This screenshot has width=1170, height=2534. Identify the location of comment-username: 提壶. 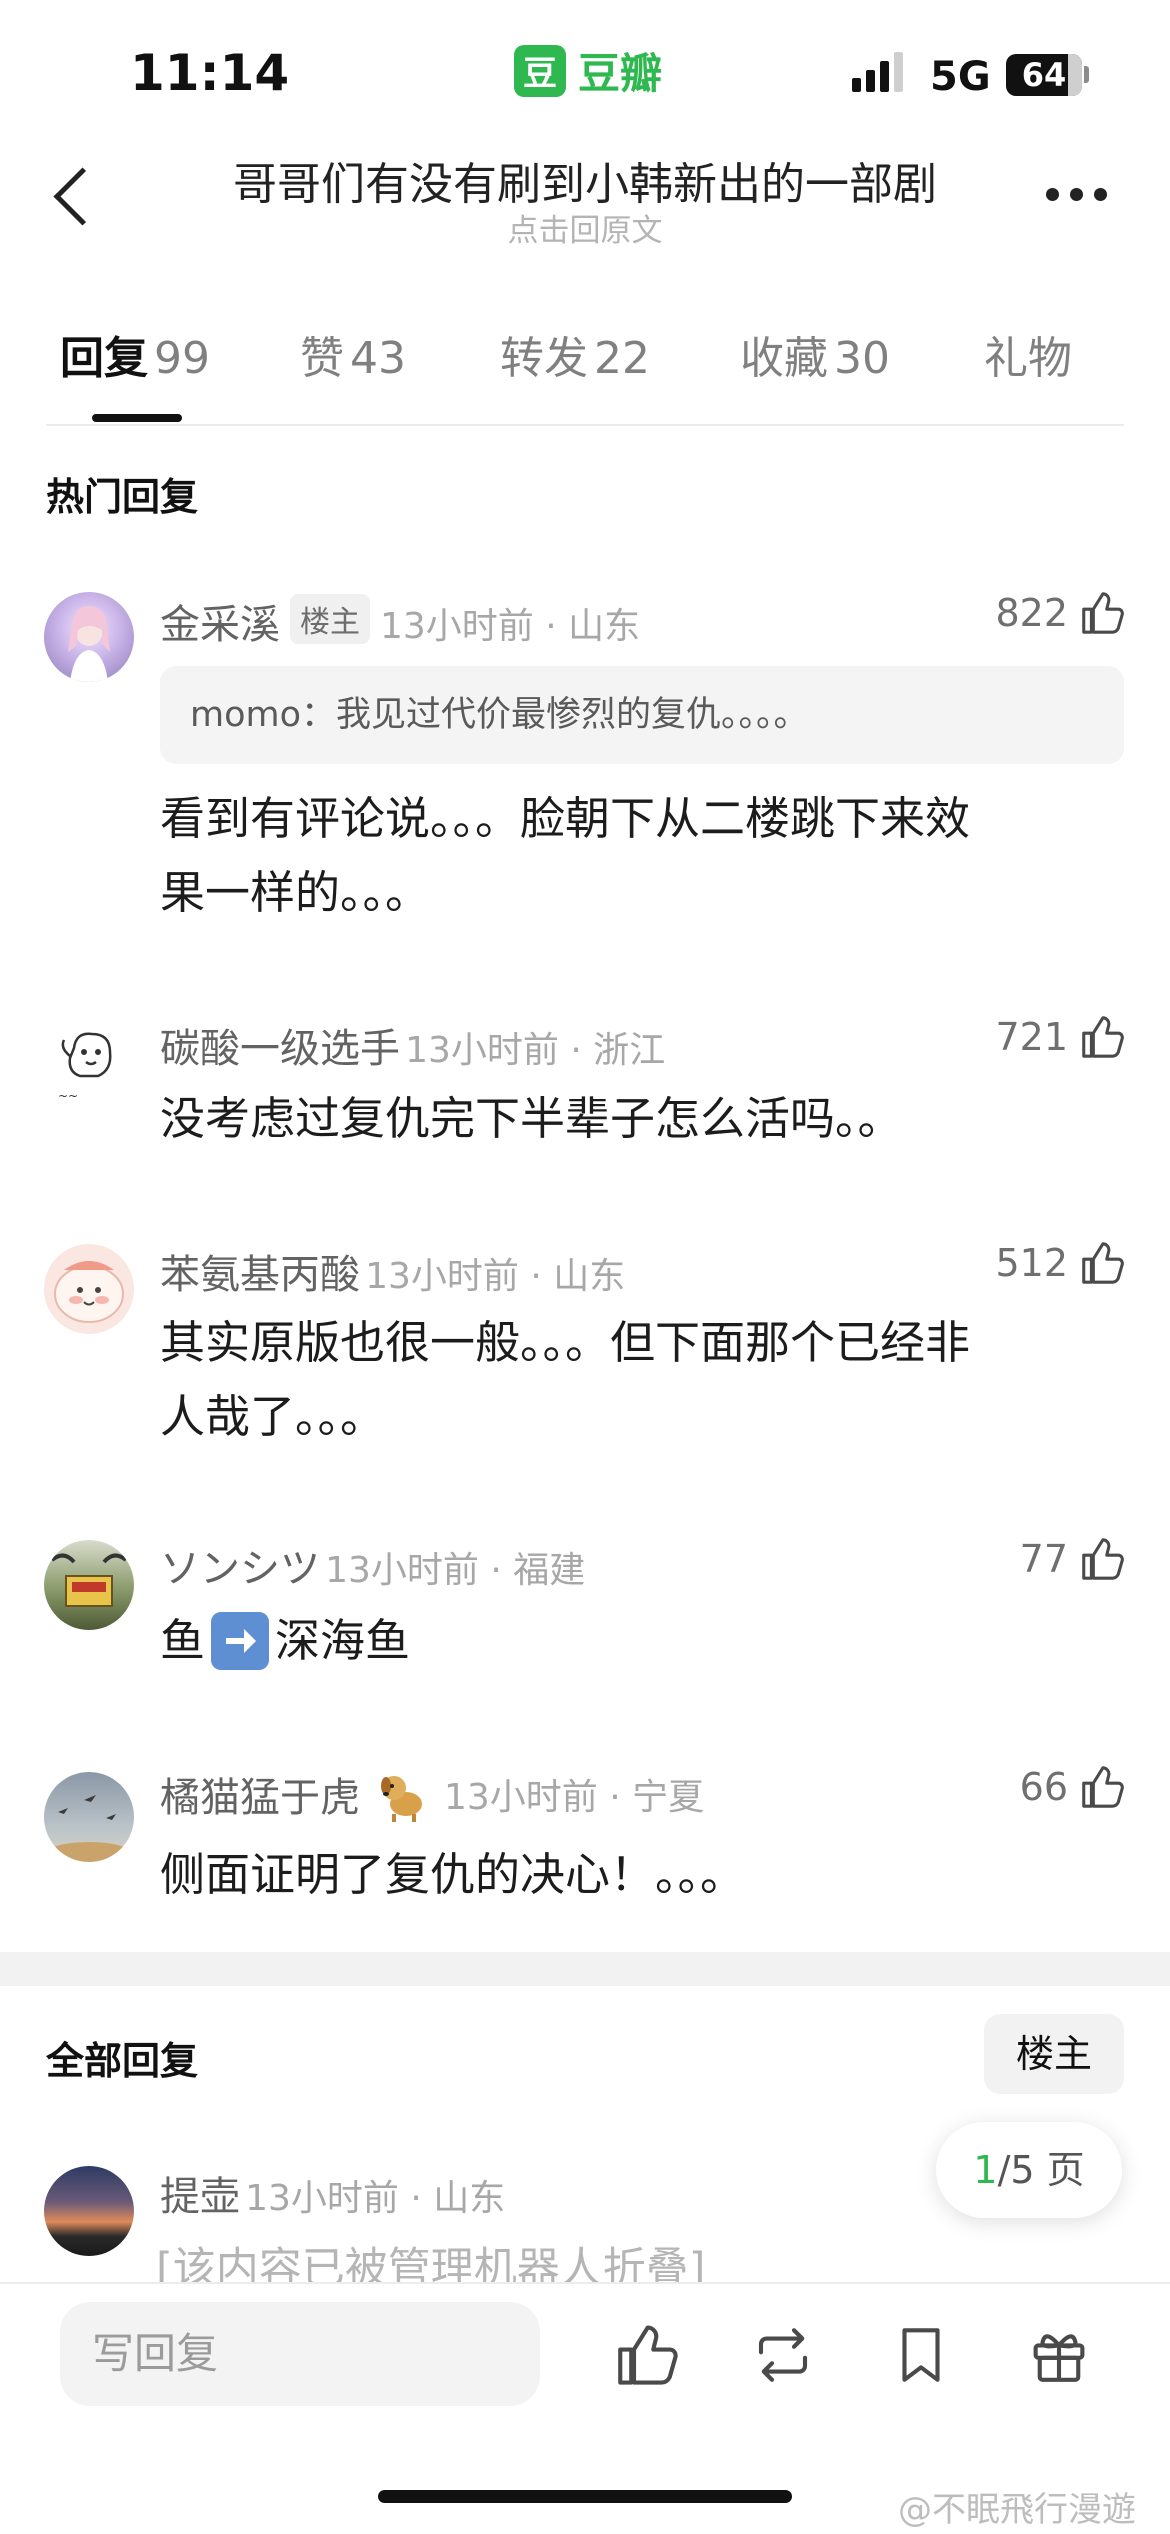
(200, 2197).